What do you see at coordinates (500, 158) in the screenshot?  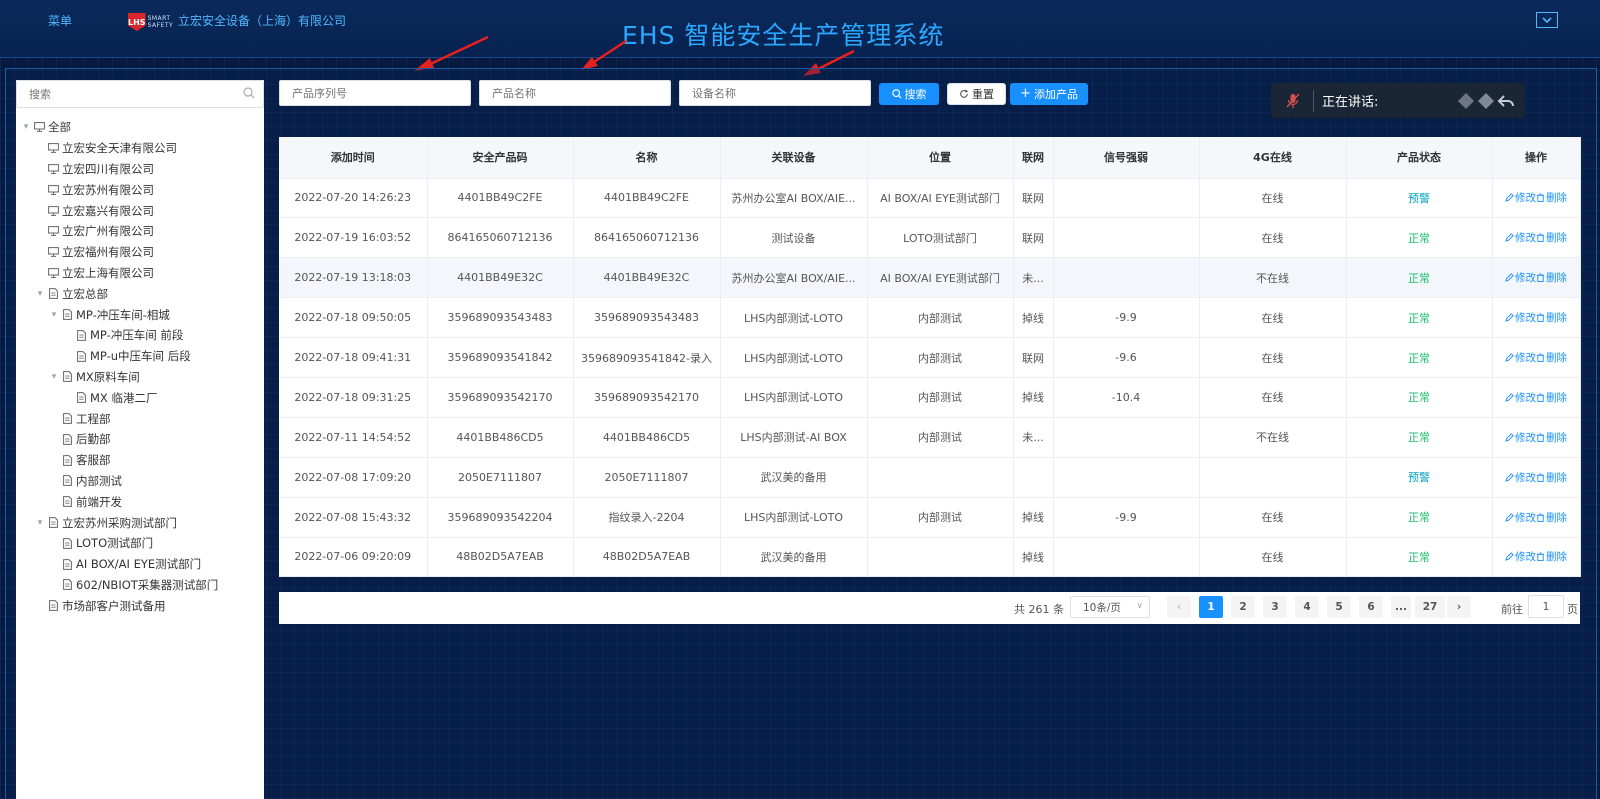 I see `column-header: 安全产品码` at bounding box center [500, 158].